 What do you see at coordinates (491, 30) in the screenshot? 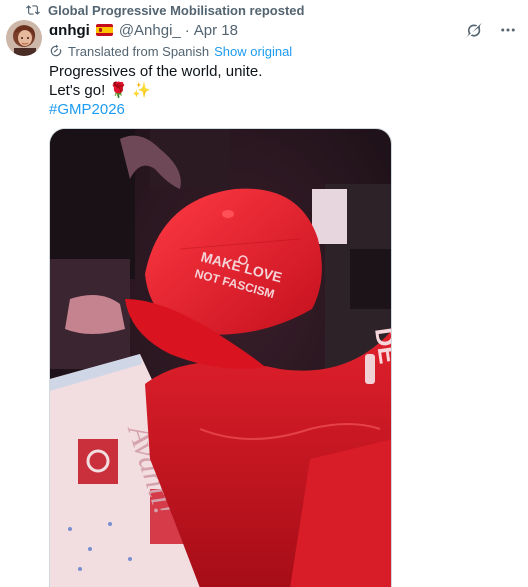
I see `tweet-actions-top` at bounding box center [491, 30].